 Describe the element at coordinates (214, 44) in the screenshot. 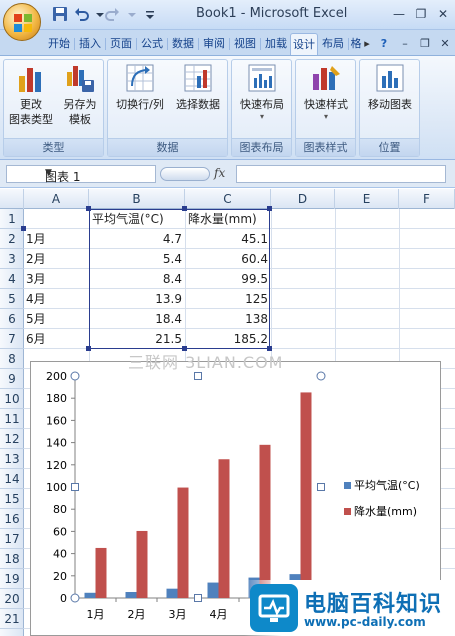

I see `tab-review: 审阅` at that location.